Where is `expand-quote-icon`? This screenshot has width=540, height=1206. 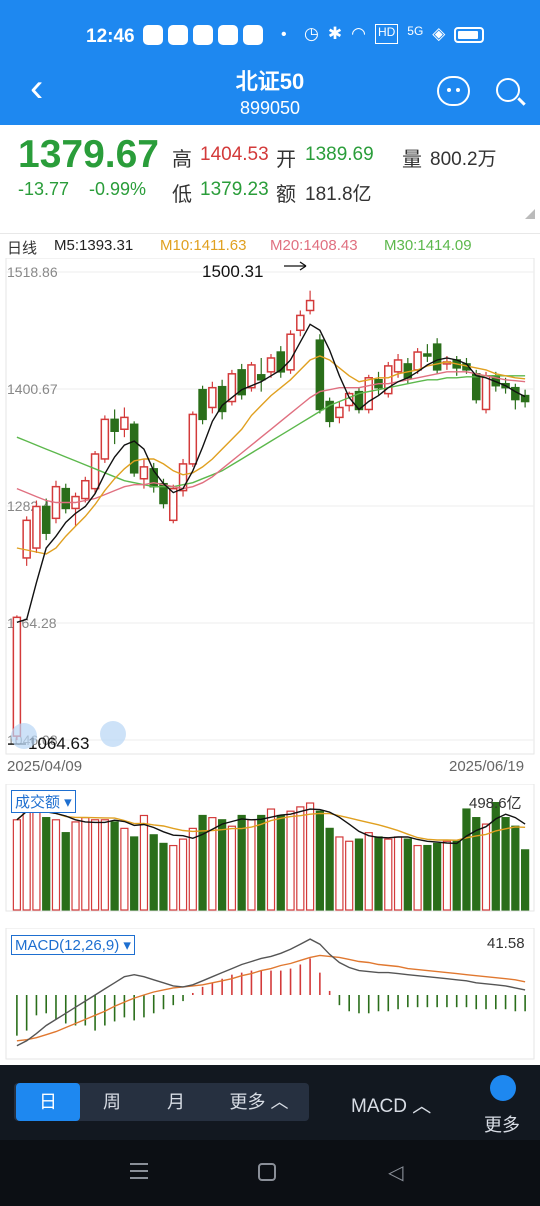 expand-quote-icon is located at coordinates (530, 214).